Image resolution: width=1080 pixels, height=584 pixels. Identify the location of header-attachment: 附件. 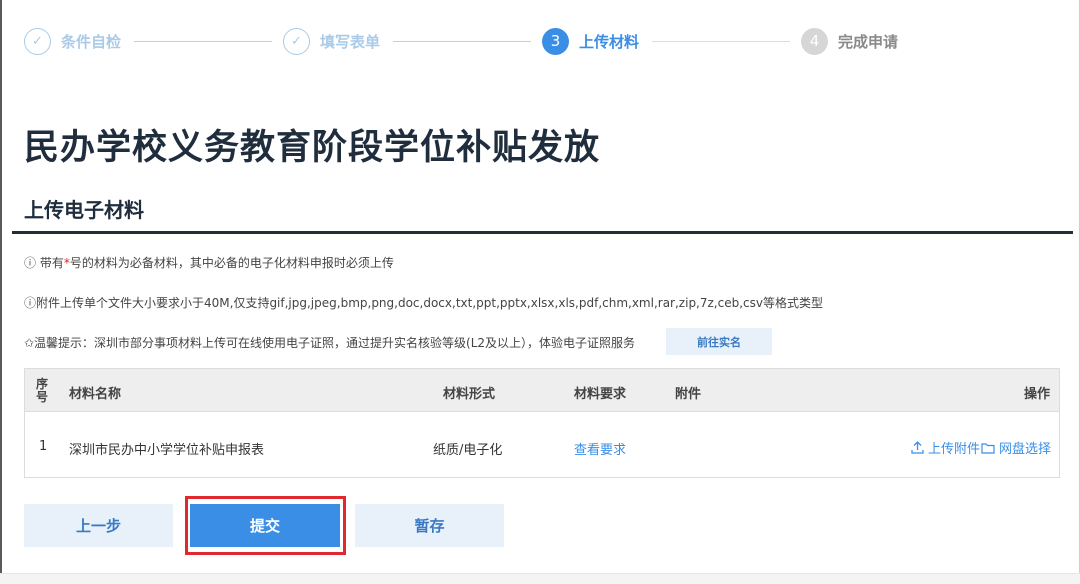
(688, 394).